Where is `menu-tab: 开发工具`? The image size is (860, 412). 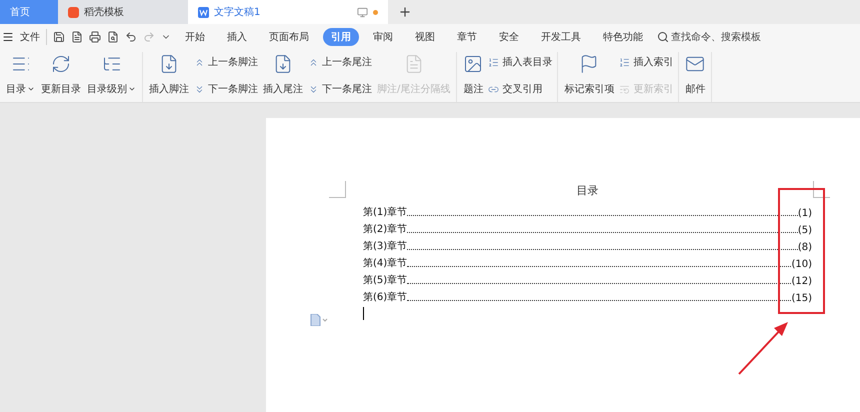
menu-tab: 开发工具 is located at coordinates (561, 37).